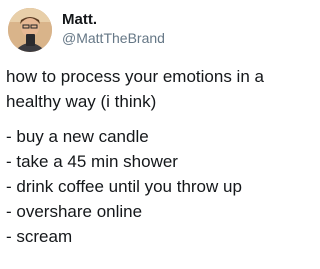 Image resolution: width=320 pixels, height=269 pixels. What do you see at coordinates (92, 161) in the screenshot?
I see `list-item: - take a 45 min shower` at bounding box center [92, 161].